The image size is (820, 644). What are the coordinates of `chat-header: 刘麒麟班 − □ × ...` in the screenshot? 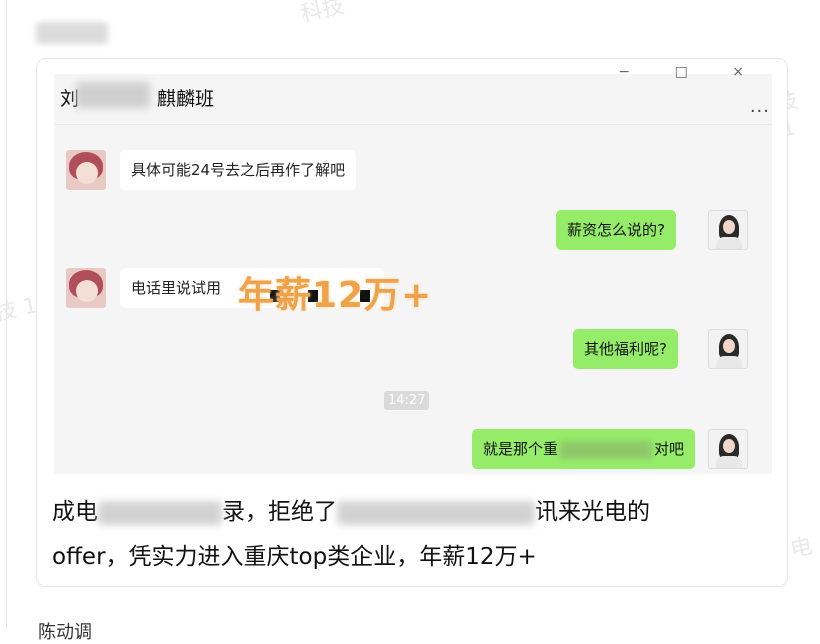 It's located at (413, 94).